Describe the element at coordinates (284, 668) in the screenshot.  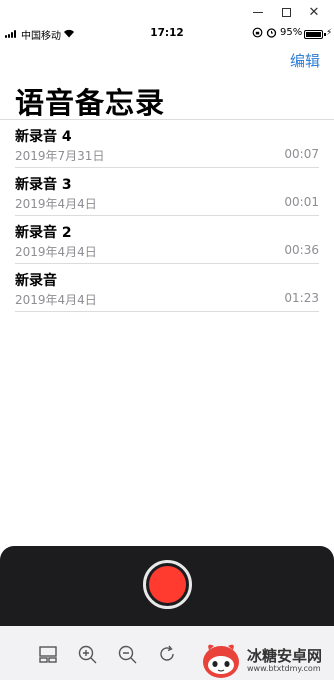
I see `watermark-url: www.btxtdmy.com` at that location.